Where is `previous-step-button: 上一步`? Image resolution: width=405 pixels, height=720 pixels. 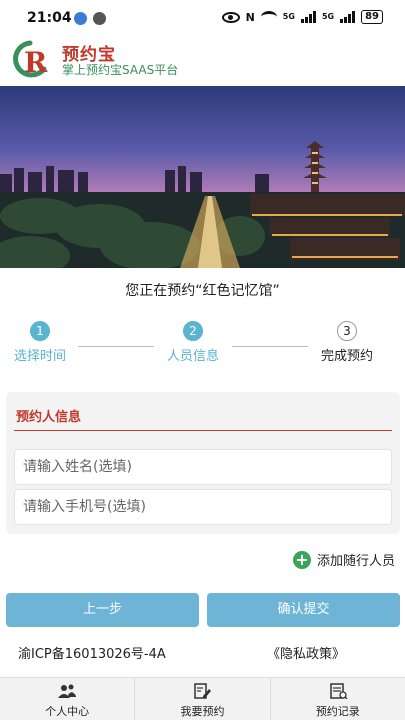 previous-step-button: 上一步 is located at coordinates (102, 610).